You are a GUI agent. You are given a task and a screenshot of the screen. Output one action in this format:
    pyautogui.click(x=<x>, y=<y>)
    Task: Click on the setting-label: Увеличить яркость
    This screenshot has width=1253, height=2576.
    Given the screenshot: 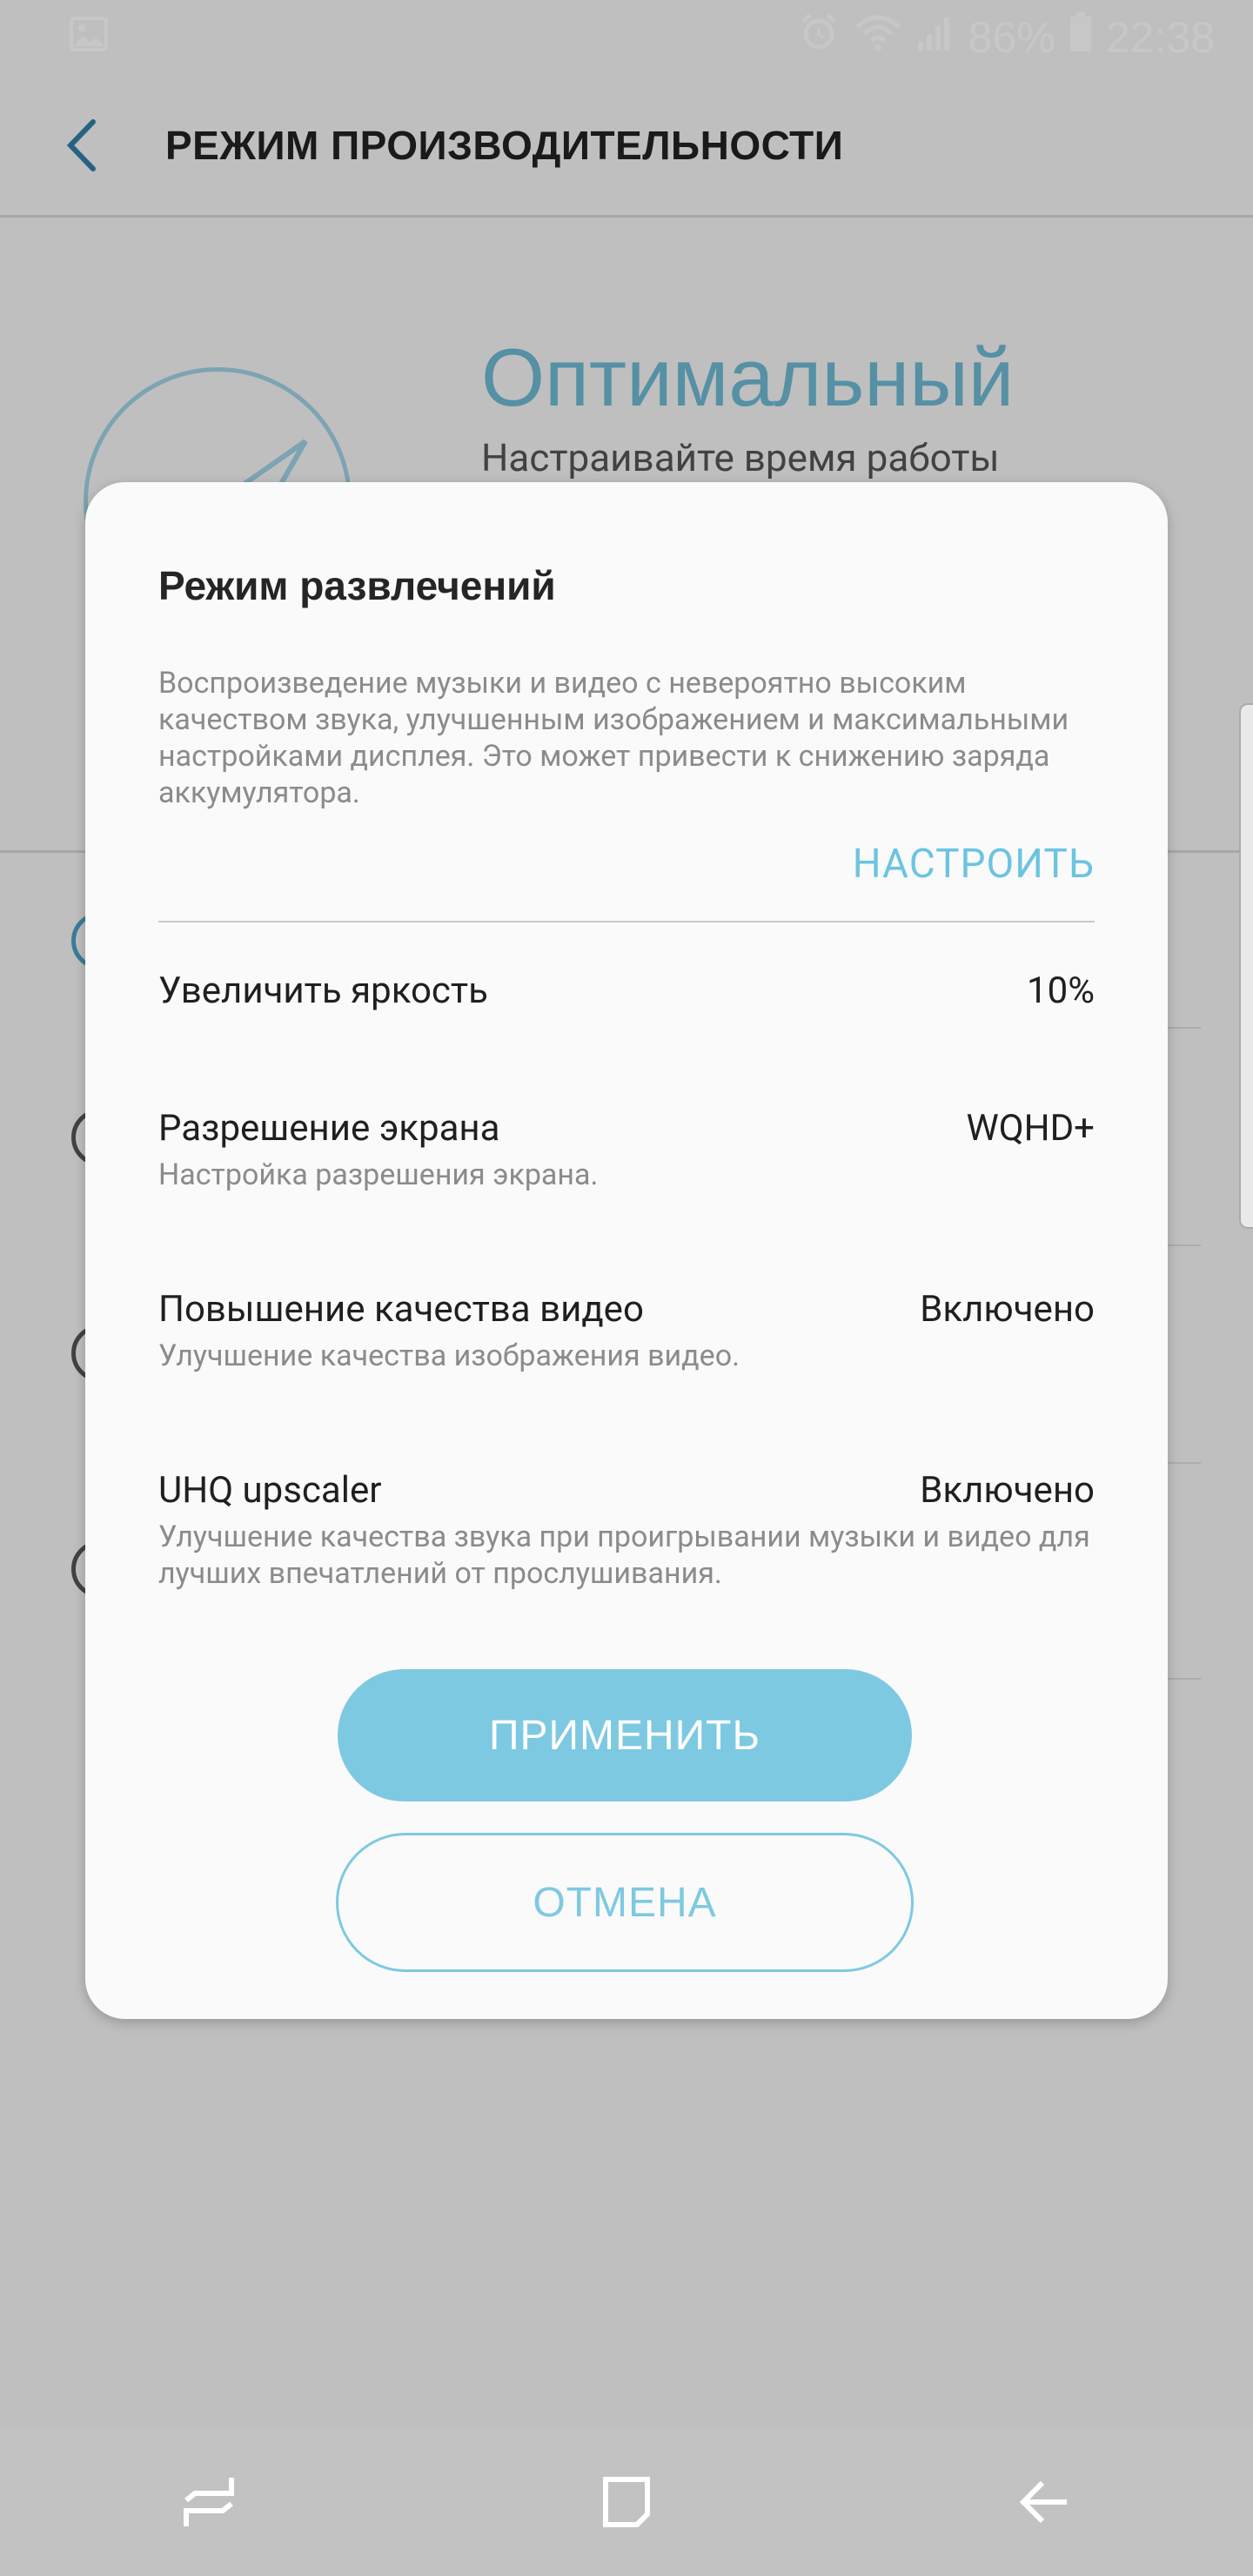 What is the action you would take?
    pyautogui.click(x=323, y=990)
    